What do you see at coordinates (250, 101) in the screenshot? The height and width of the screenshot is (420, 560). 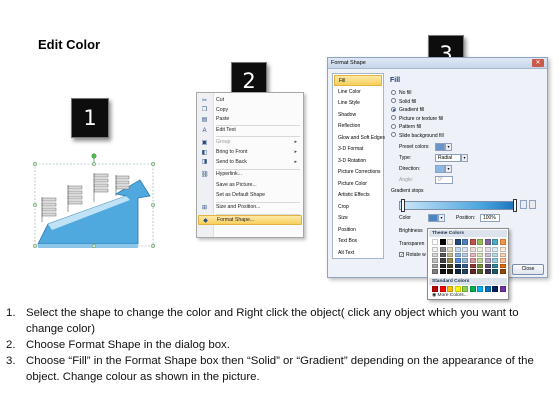 I see `context-menu-item-cut: ✂ Cut` at bounding box center [250, 101].